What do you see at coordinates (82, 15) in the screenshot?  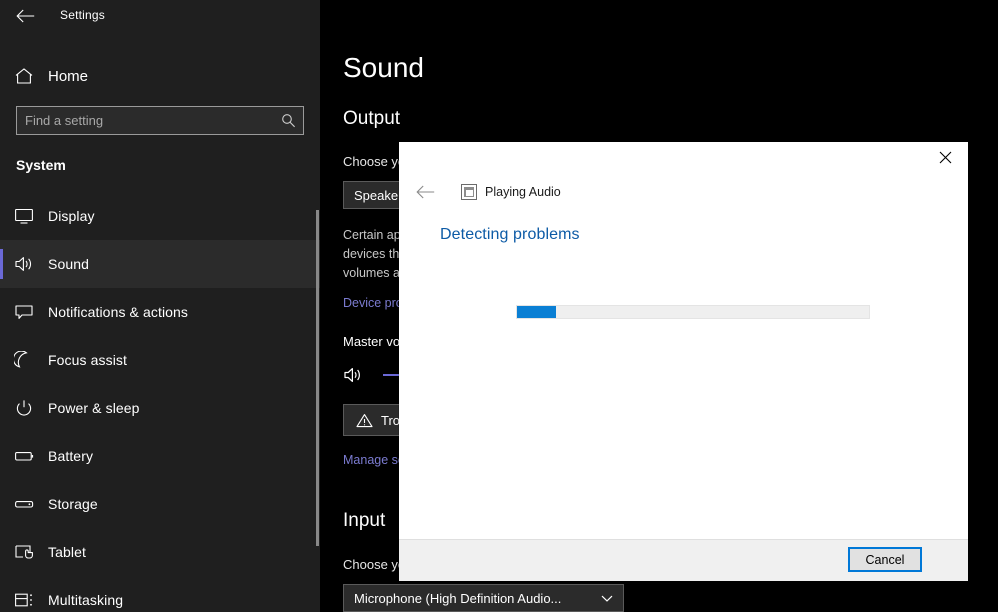 I see `titlebar-title: Settings` at bounding box center [82, 15].